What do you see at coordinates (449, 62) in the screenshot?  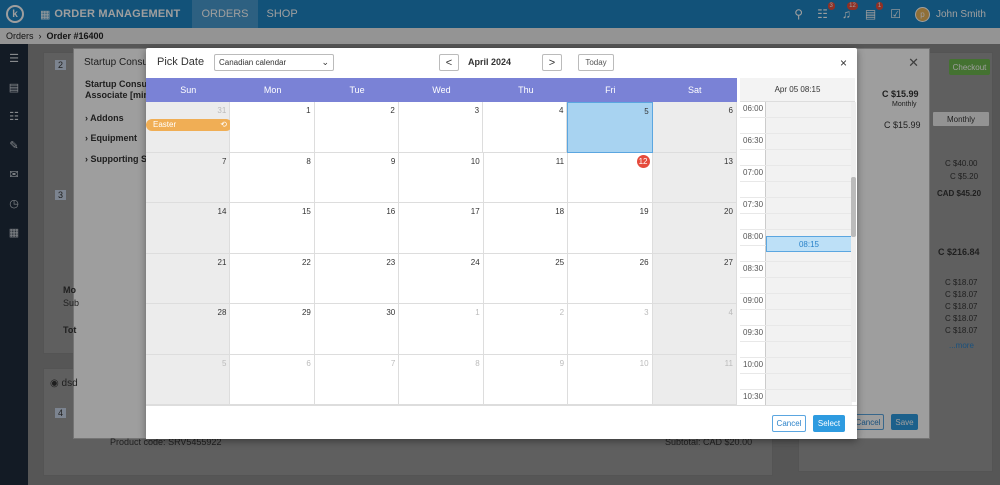 I see `prev-month-button: <` at bounding box center [449, 62].